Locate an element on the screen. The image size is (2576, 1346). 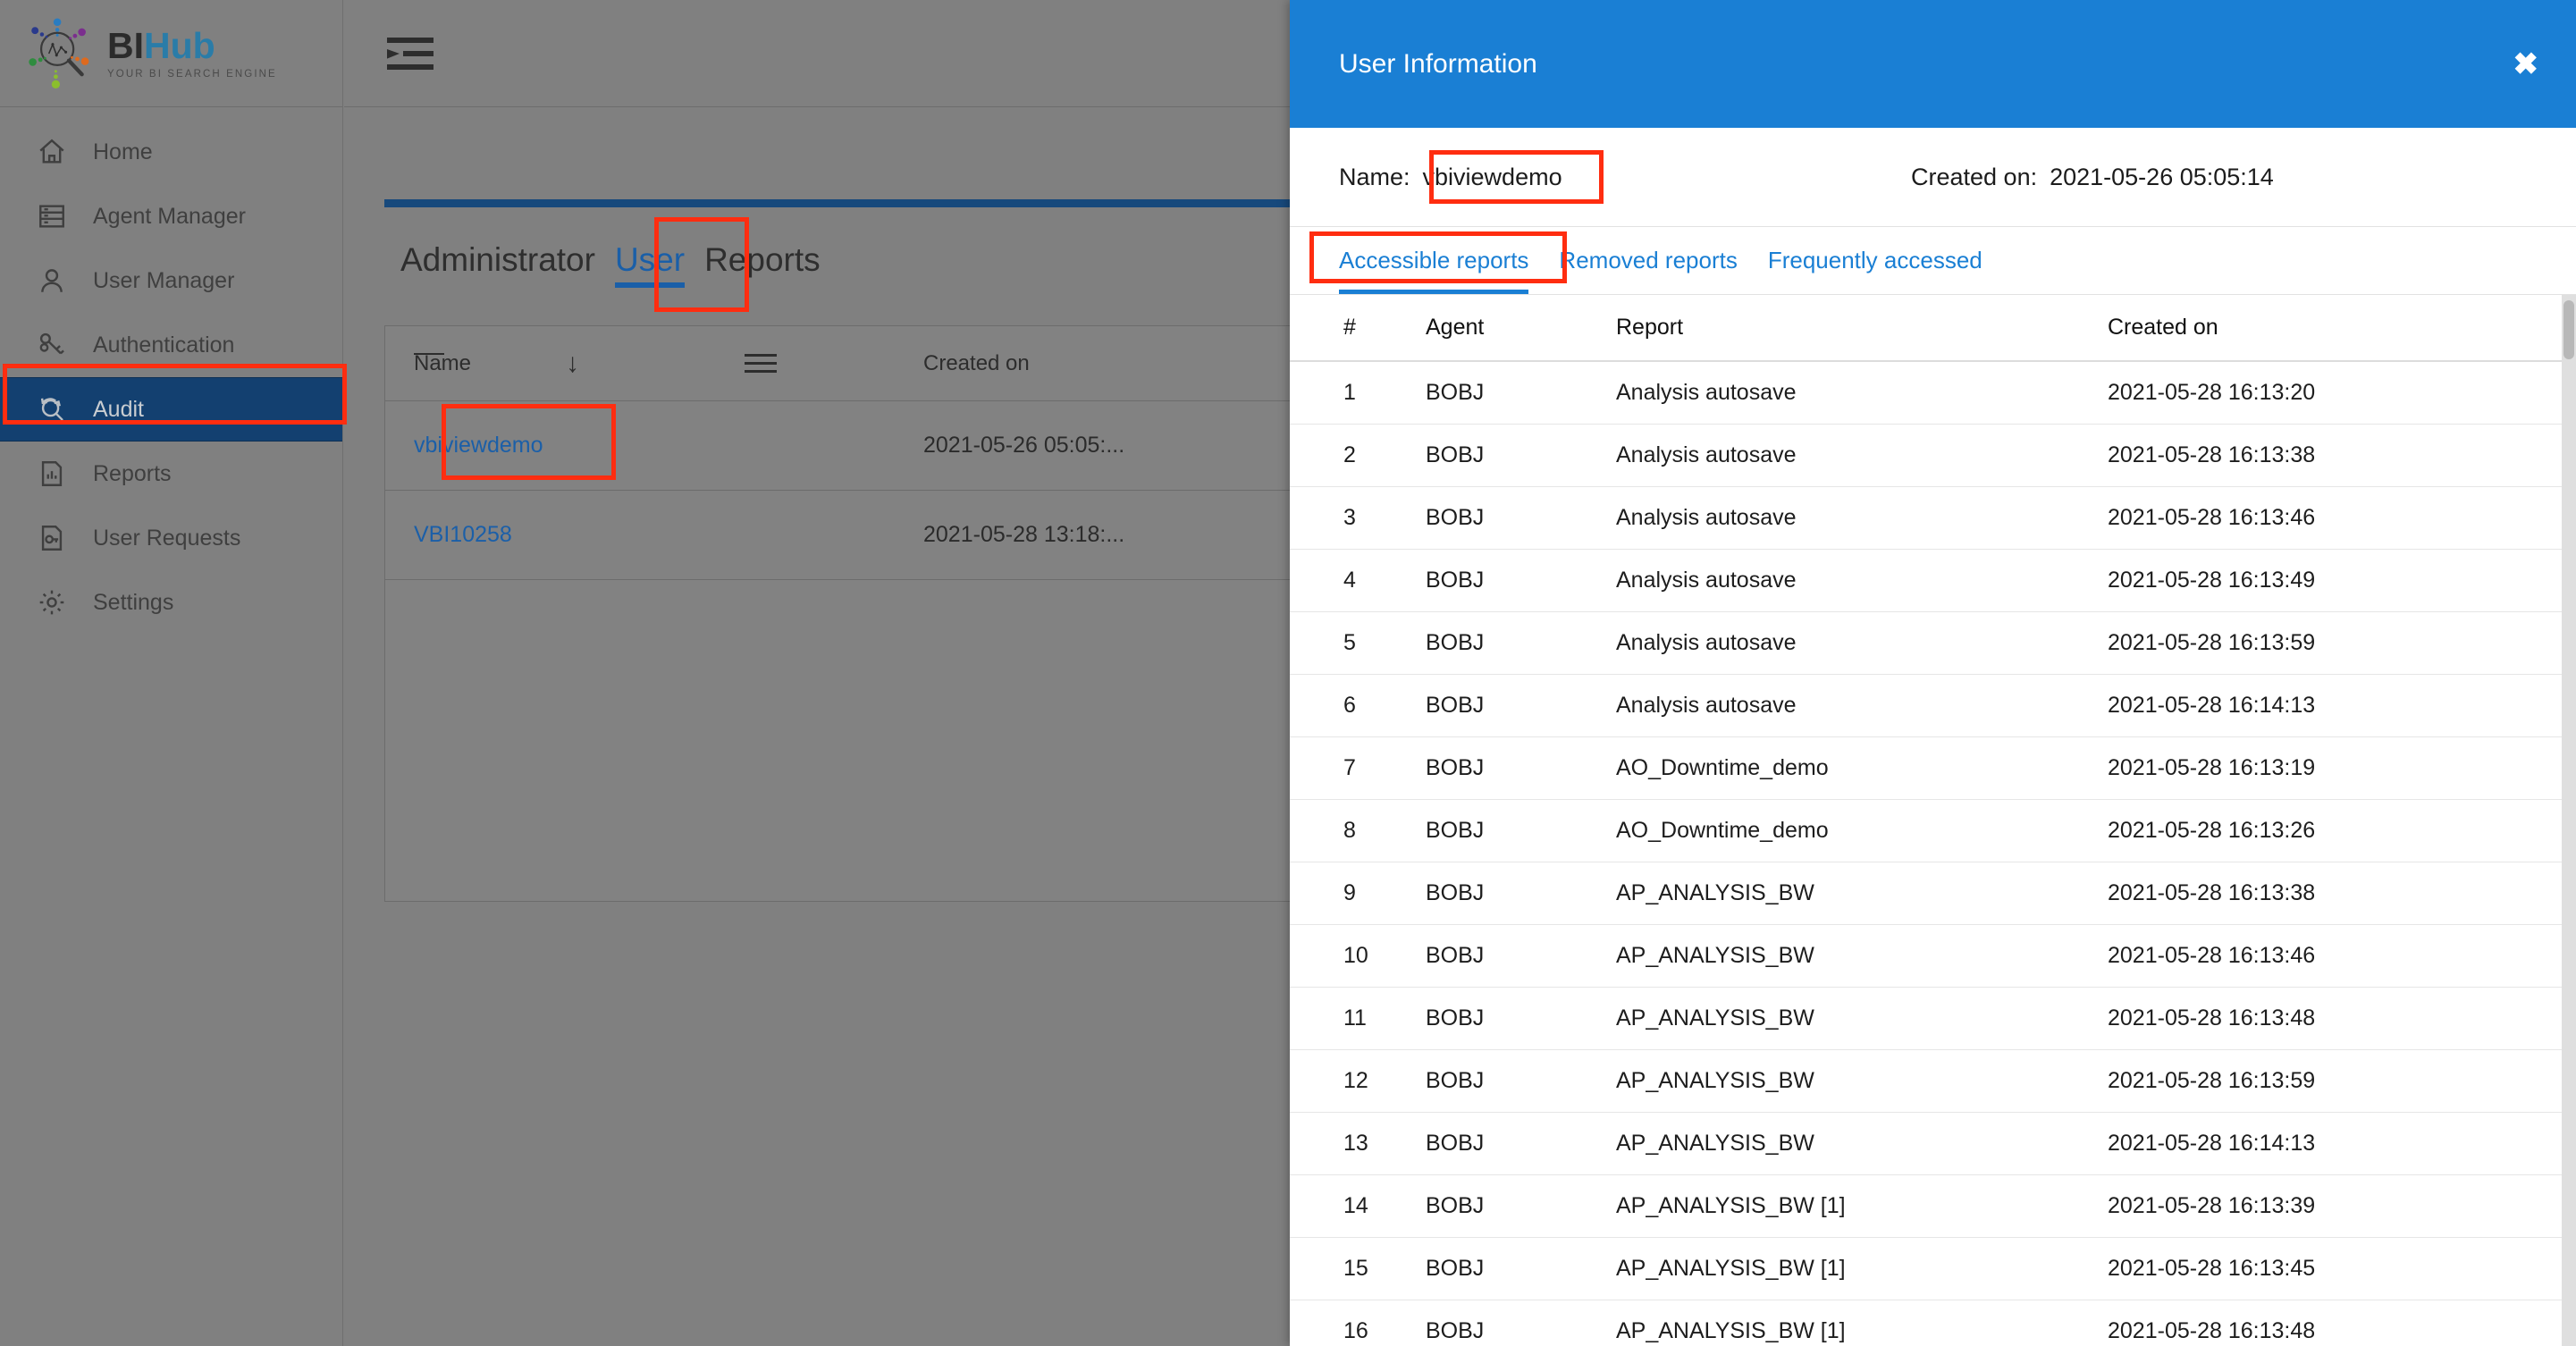
report-created-on: 2021-05-28 16:13:45 is located at coordinates (2212, 1268).